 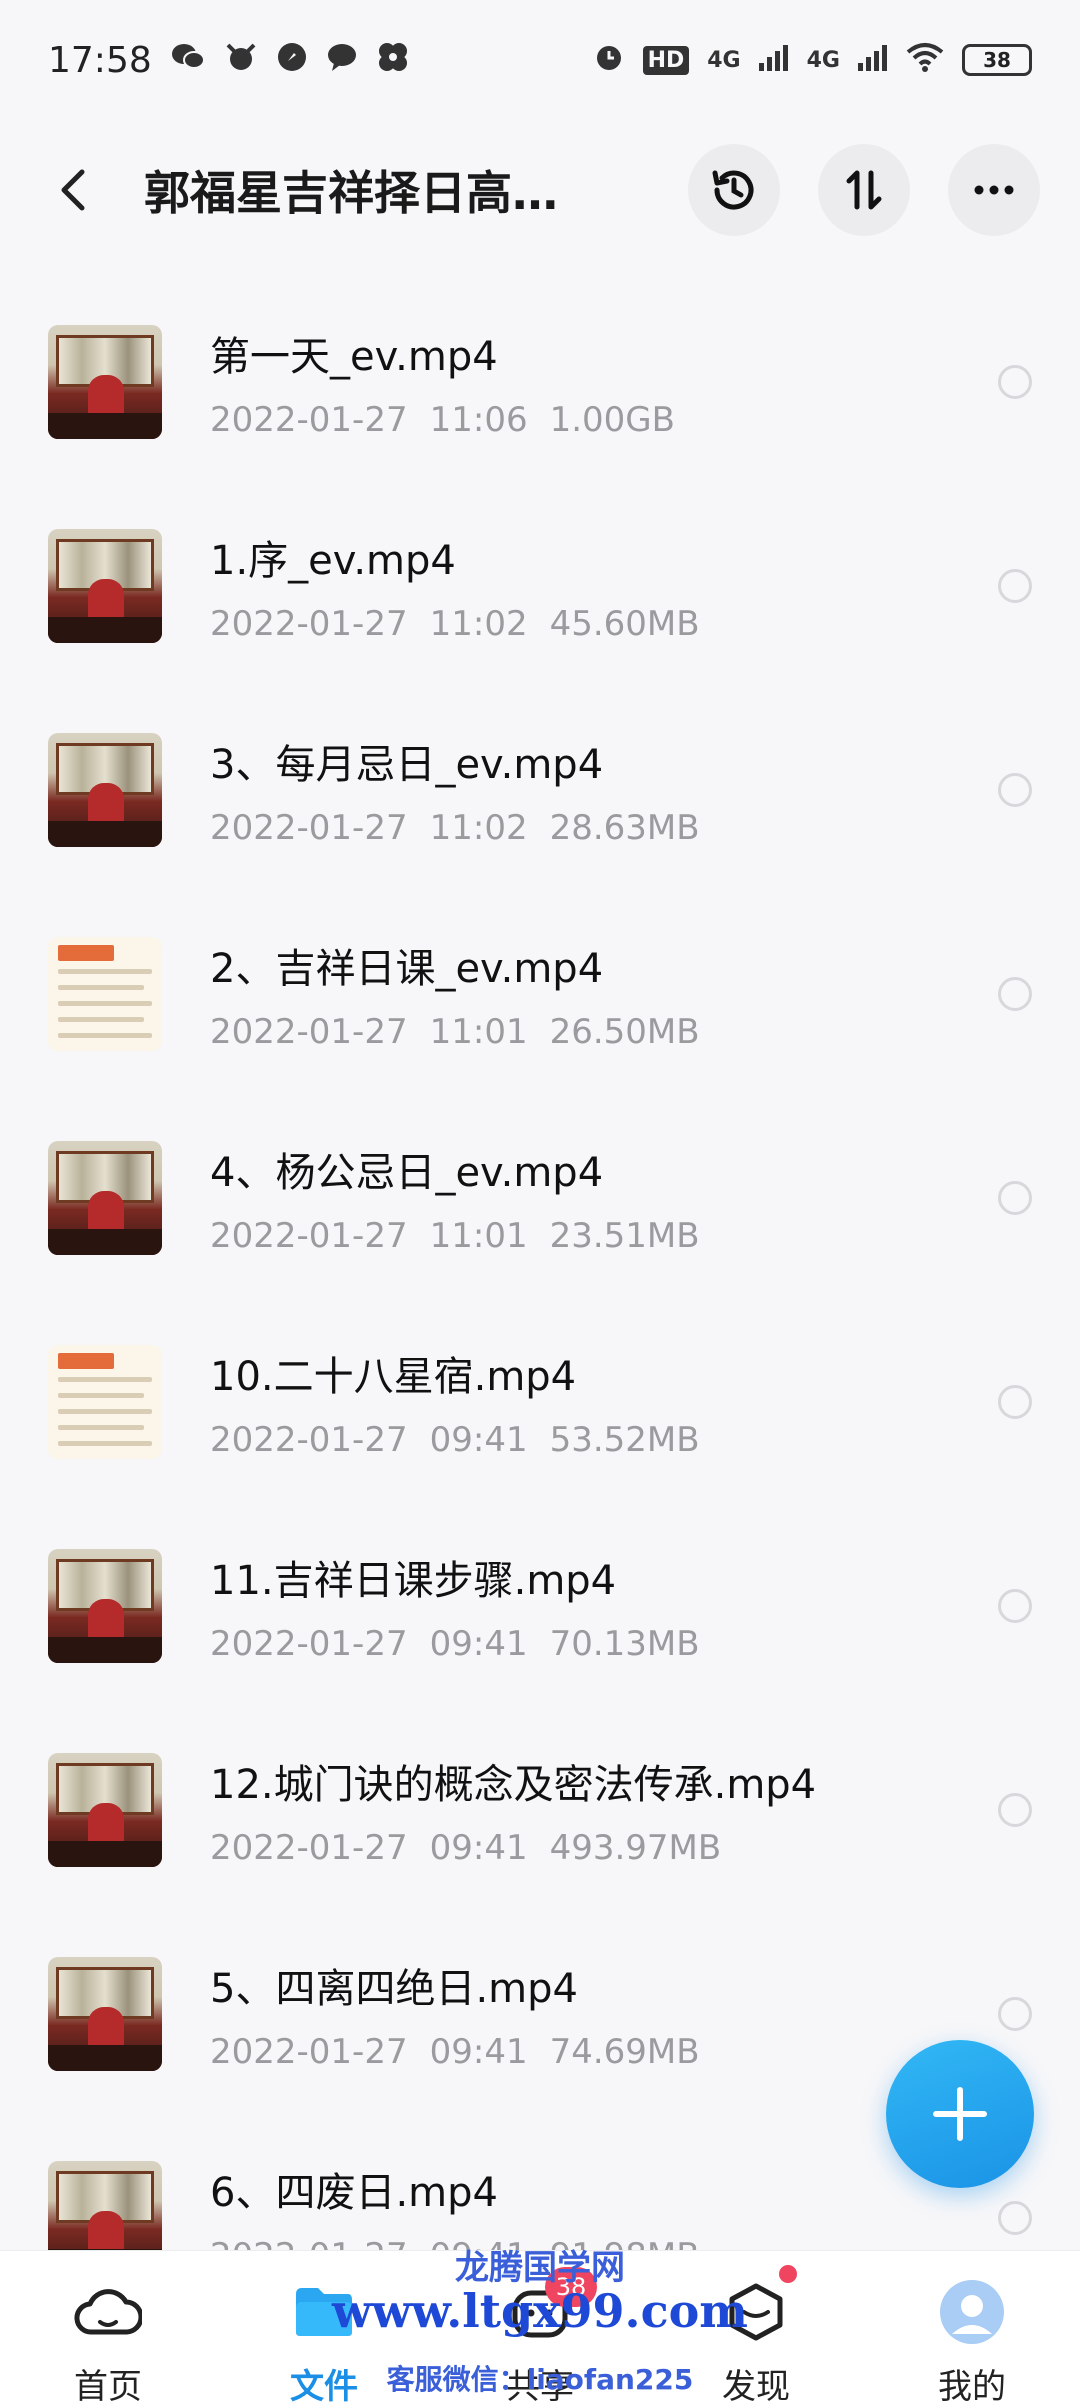 What do you see at coordinates (624, 1440) in the screenshot?
I see `file-size: 53.52MB` at bounding box center [624, 1440].